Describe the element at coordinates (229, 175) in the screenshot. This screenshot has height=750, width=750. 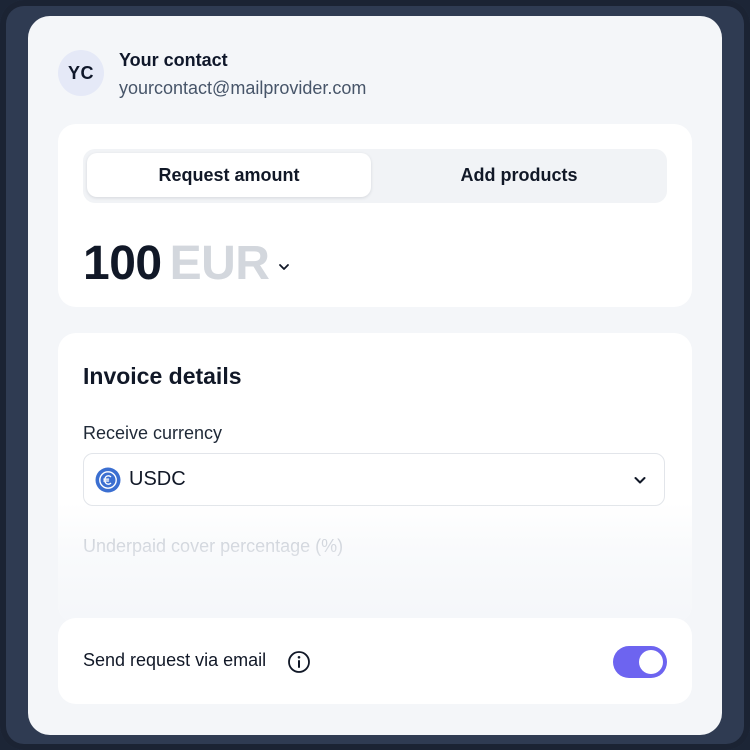
I see `tab-request-amount: Request amount` at that location.